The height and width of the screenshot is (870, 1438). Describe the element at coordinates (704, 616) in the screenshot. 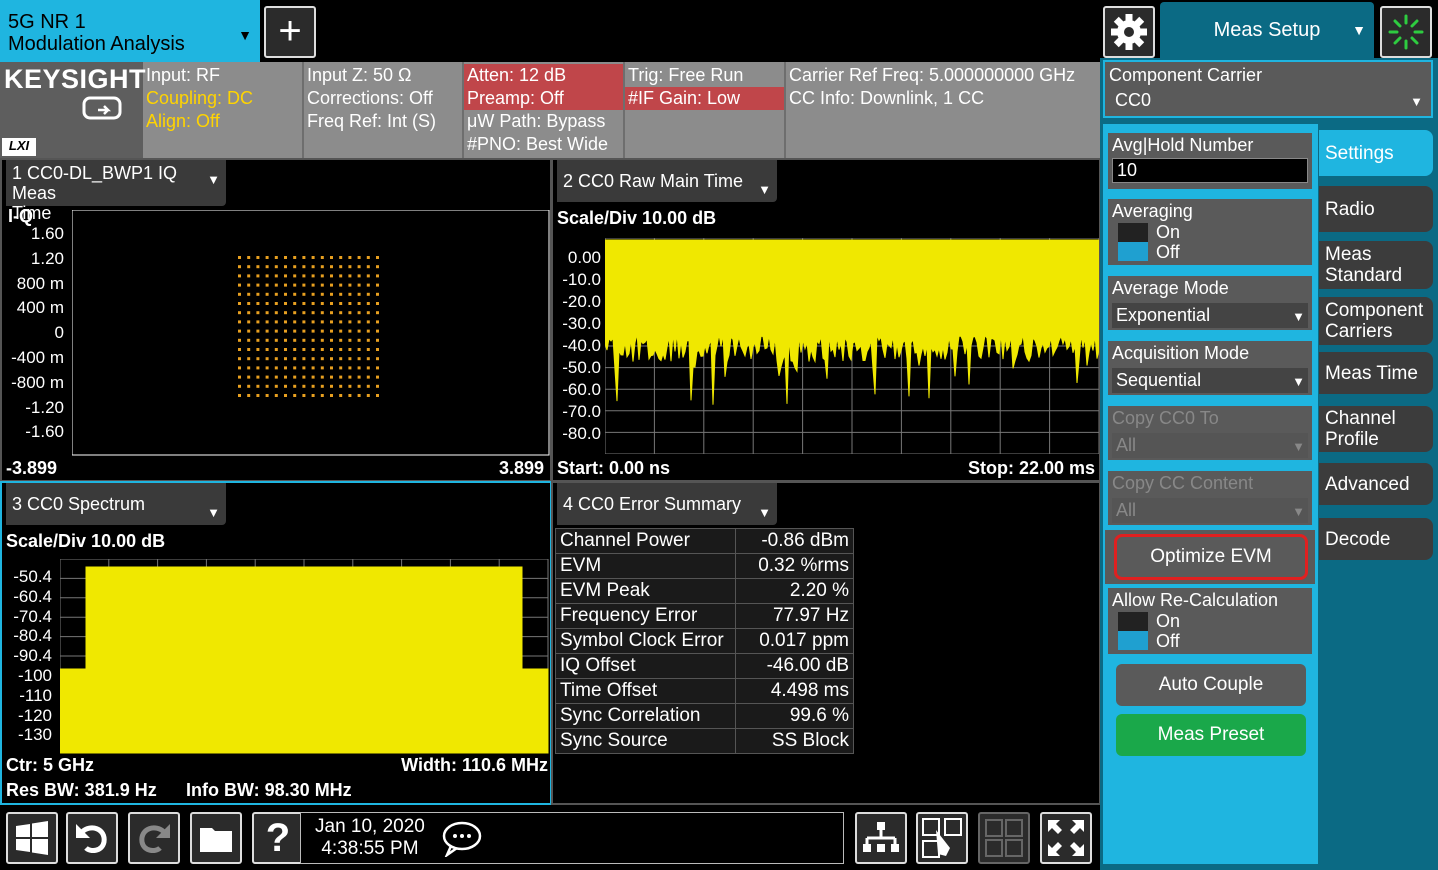

I see `table-row: Frequency Error 77.97 Hz` at that location.